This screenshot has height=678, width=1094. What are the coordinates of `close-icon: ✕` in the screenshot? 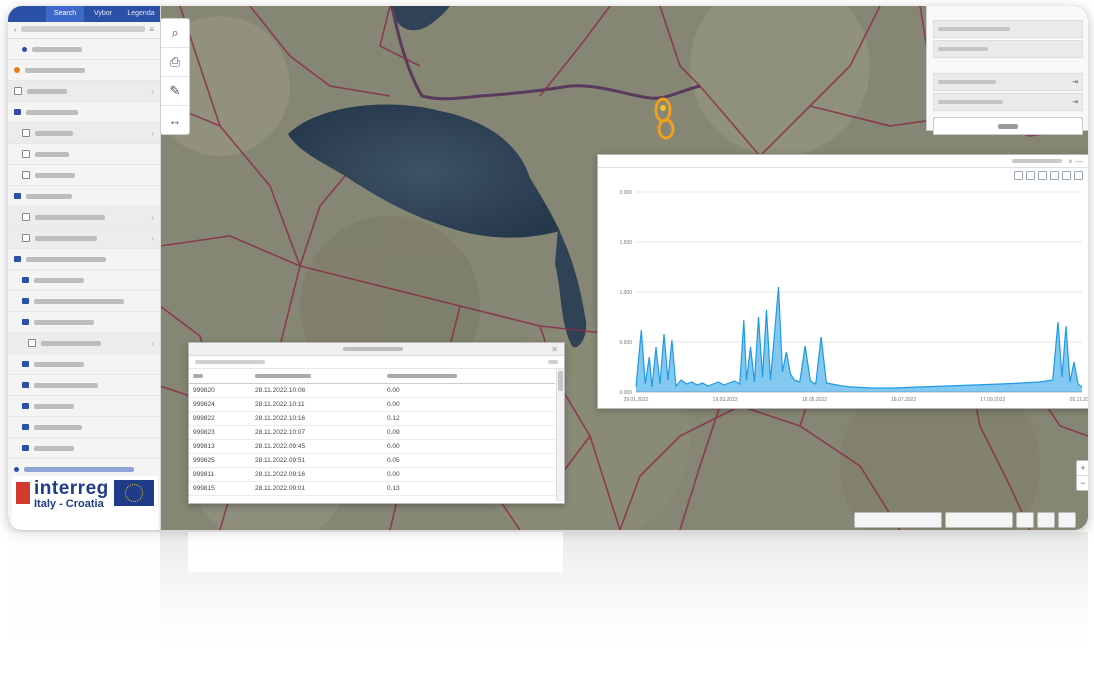 It's located at (554, 349).